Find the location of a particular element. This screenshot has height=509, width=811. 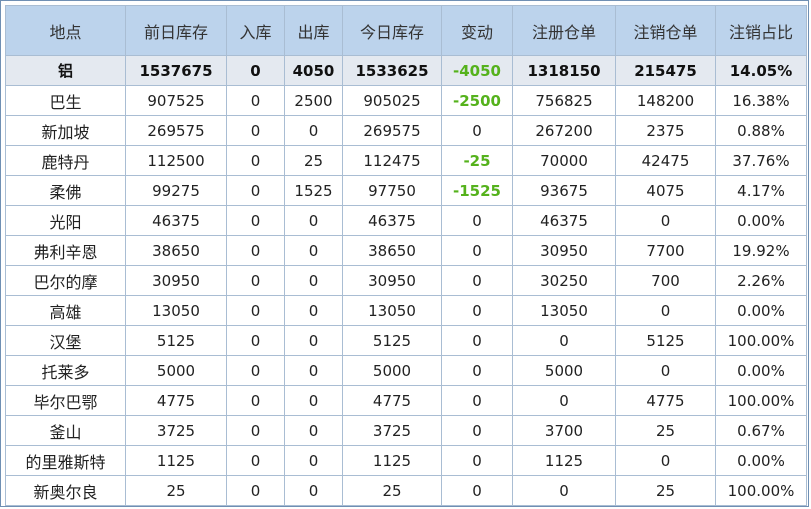

cell-prev-stock: 4775 is located at coordinates (176, 400).